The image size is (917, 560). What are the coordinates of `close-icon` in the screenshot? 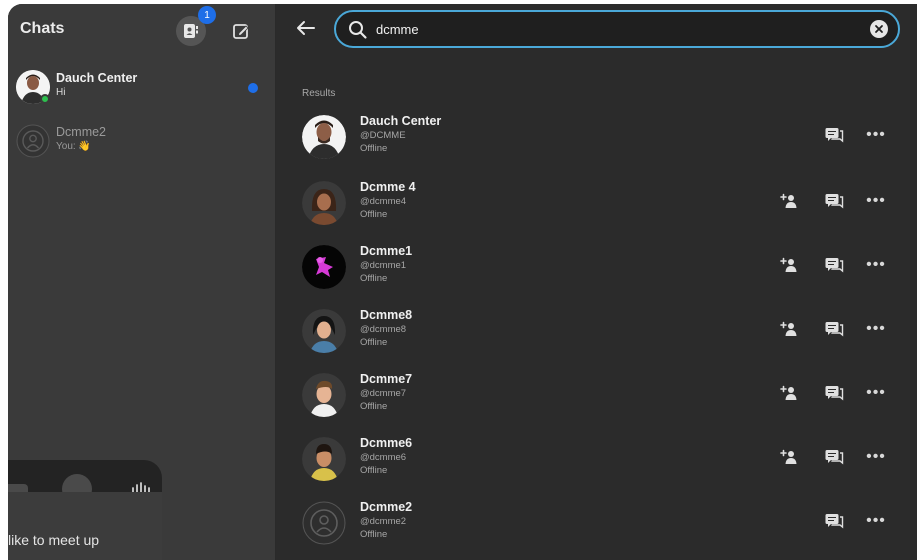 It's located at (879, 29).